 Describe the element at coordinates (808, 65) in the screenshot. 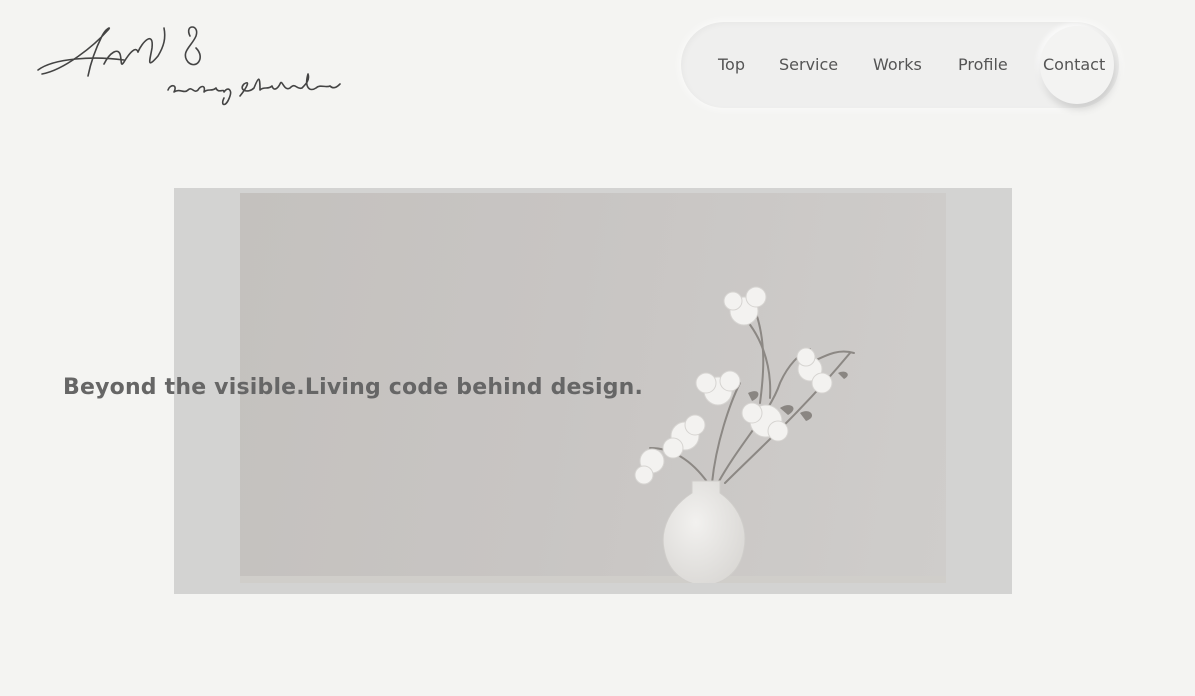

I see `nav-service: Service` at that location.